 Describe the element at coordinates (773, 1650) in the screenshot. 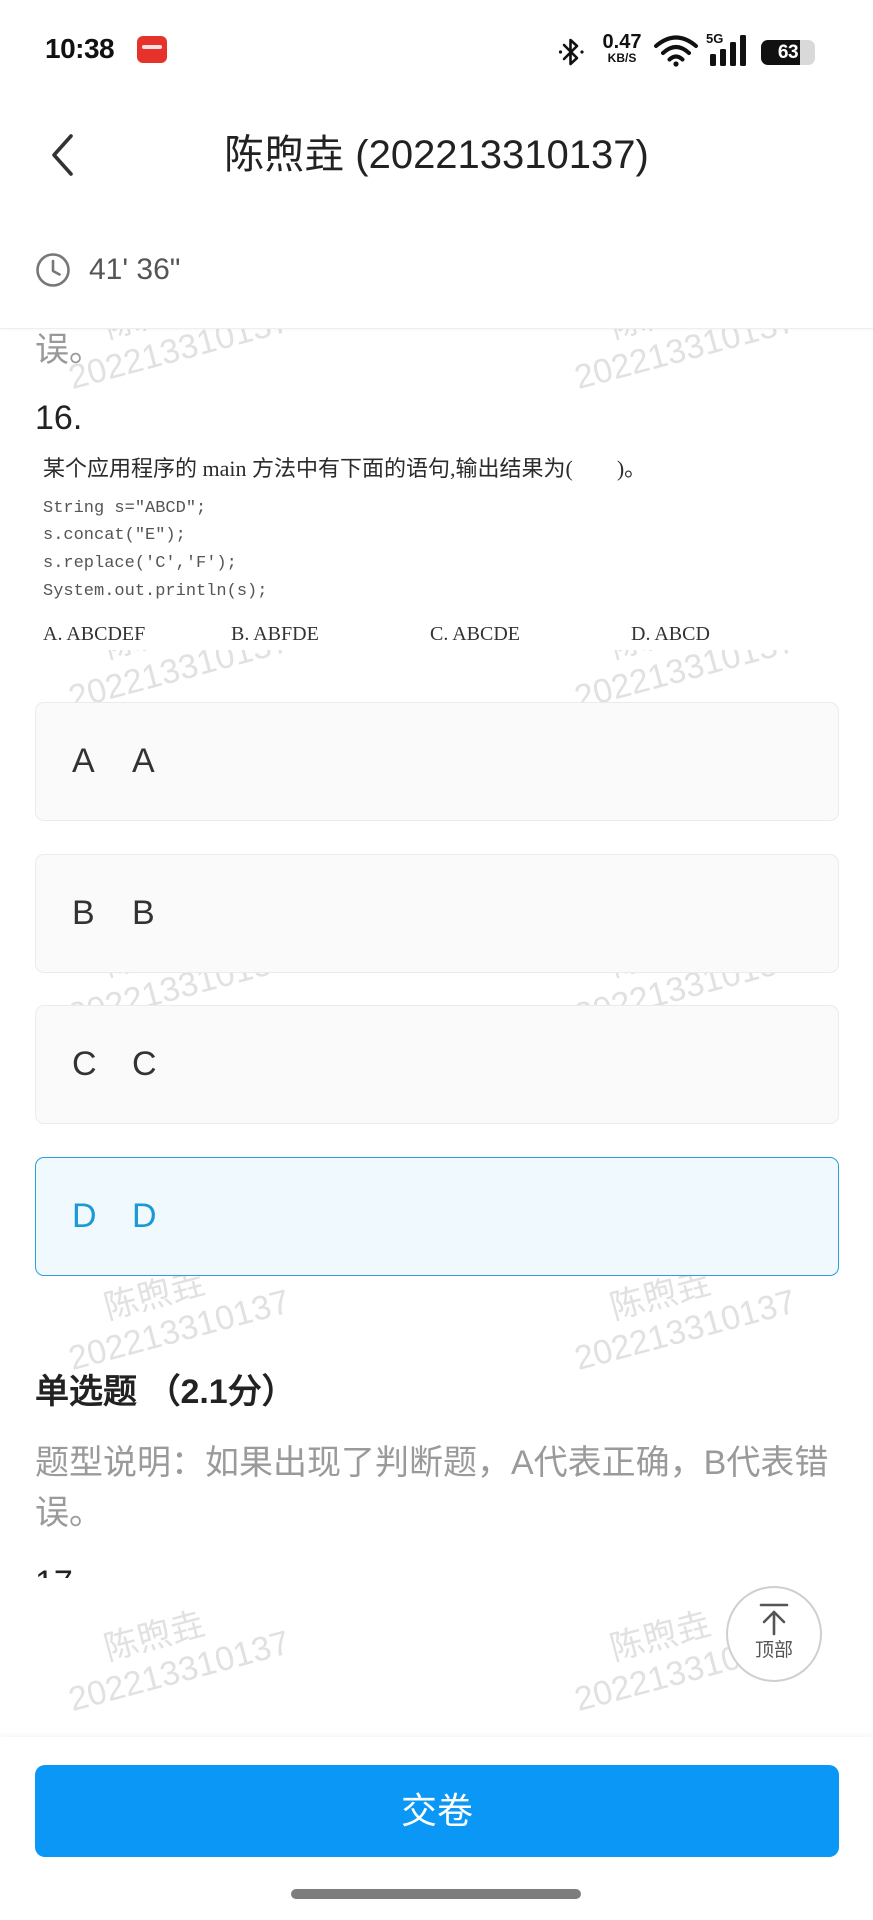

I see `back-to-top-label: 顶部` at that location.